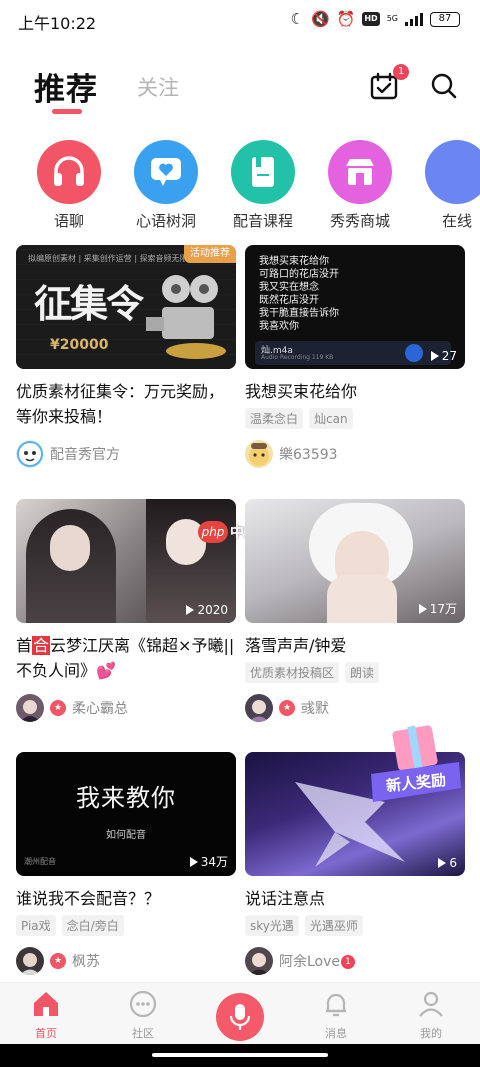  What do you see at coordinates (46, 1015) in the screenshot?
I see `nav-home: 首页` at bounding box center [46, 1015].